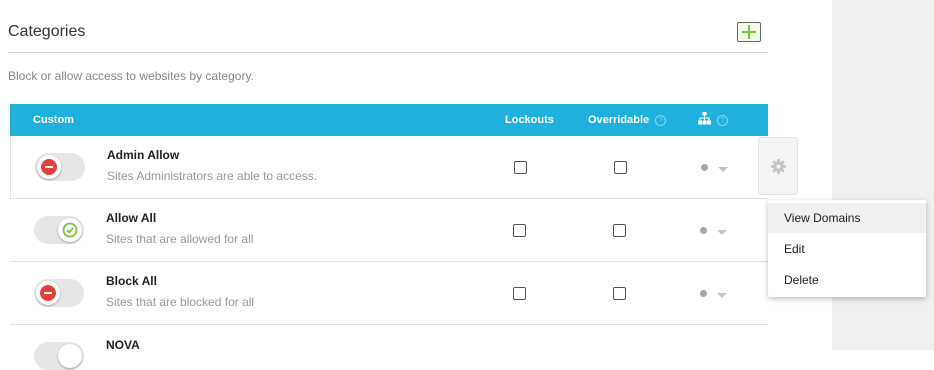 This screenshot has height=370, width=934. Describe the element at coordinates (53, 120) in the screenshot. I see `column-custom: Custom` at that location.